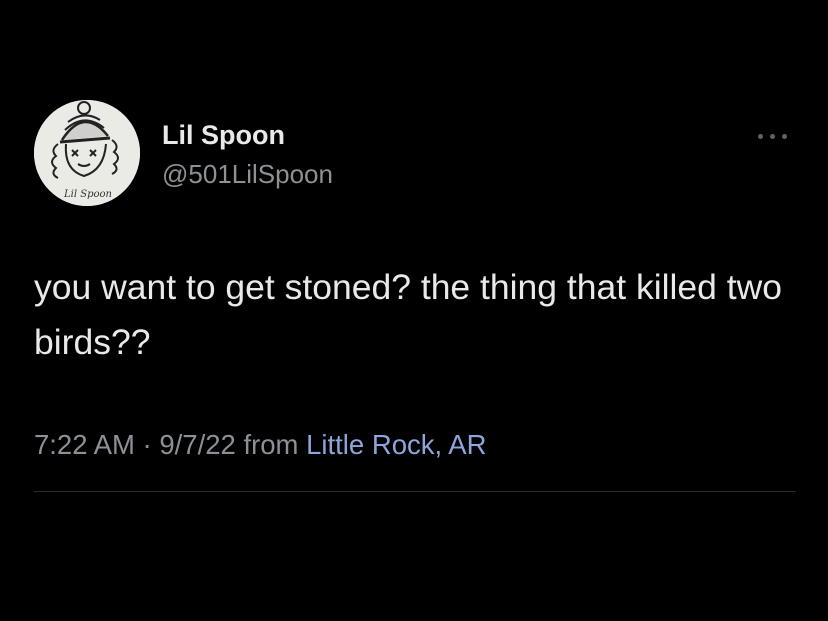  Describe the element at coordinates (84, 444) in the screenshot. I see `tweet-time: 7:22 AM` at that location.